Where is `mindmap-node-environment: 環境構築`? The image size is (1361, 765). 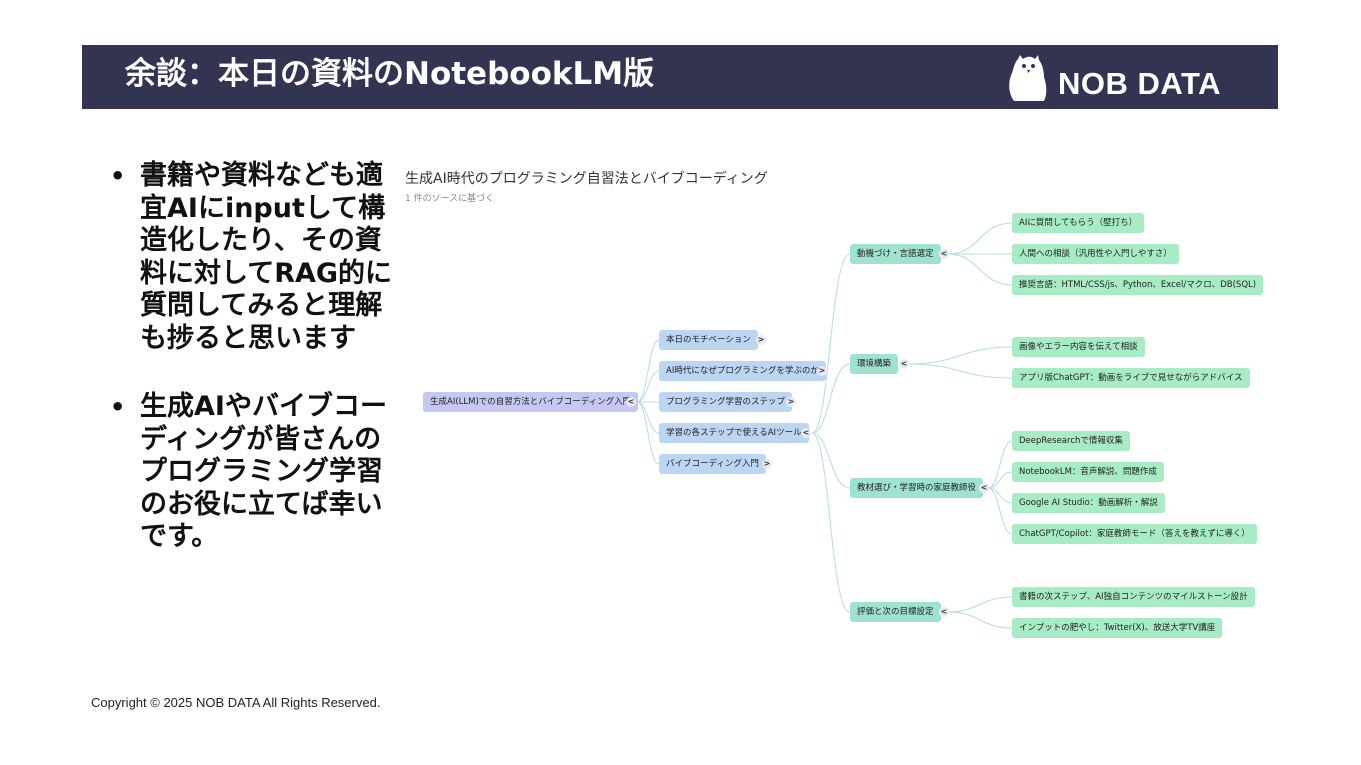 mindmap-node-environment: 環境構築 is located at coordinates (874, 364).